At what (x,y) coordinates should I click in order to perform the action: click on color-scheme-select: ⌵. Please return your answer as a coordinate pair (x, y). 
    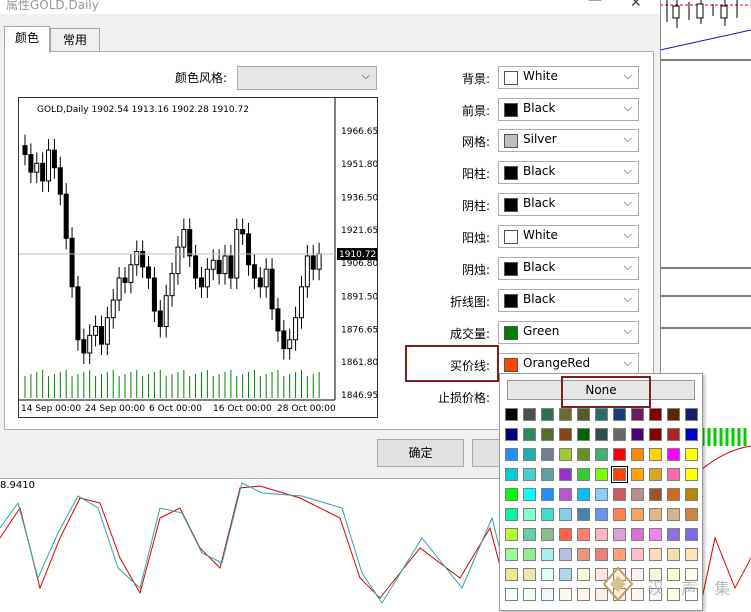
    Looking at the image, I should click on (307, 78).